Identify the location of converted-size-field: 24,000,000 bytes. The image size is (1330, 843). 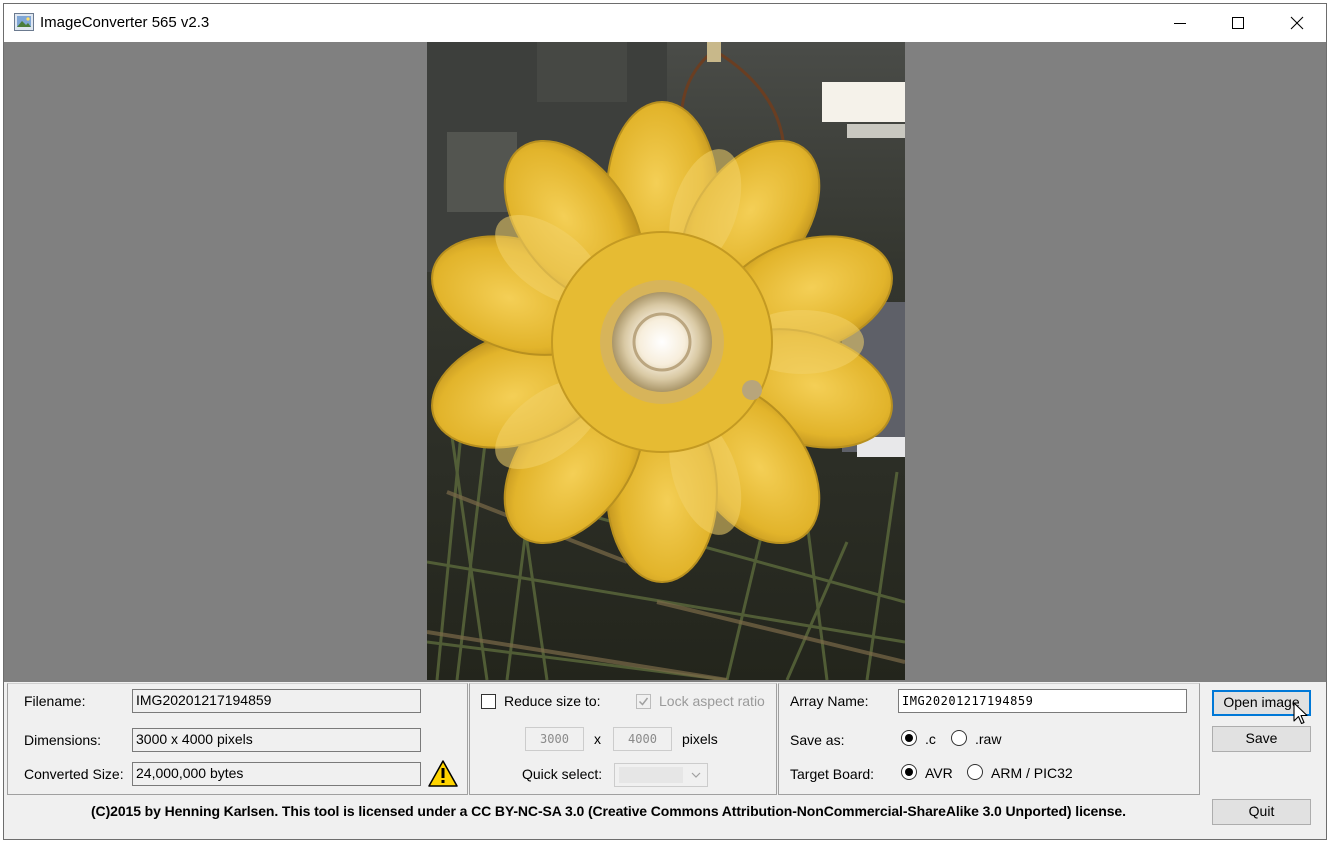
(276, 774).